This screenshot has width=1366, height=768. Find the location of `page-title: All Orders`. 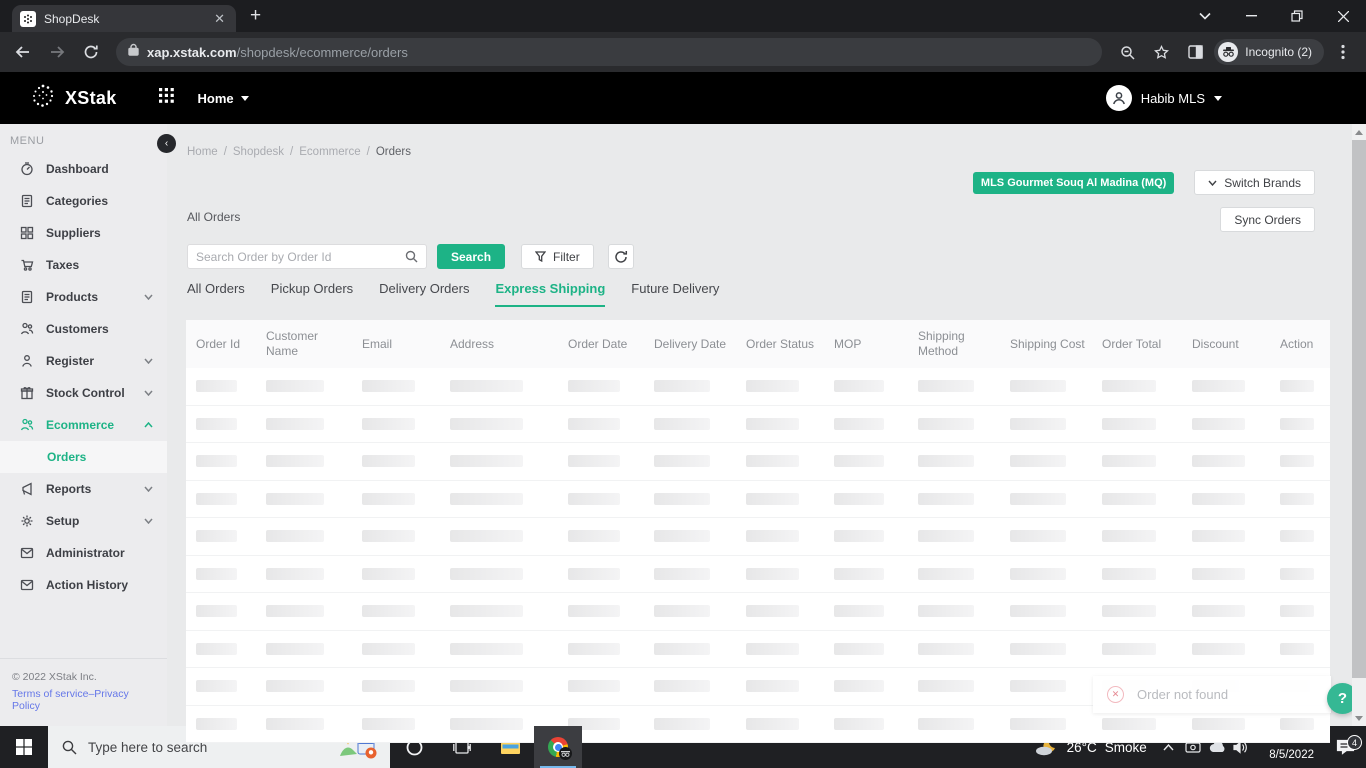

page-title: All Orders is located at coordinates (214, 217).